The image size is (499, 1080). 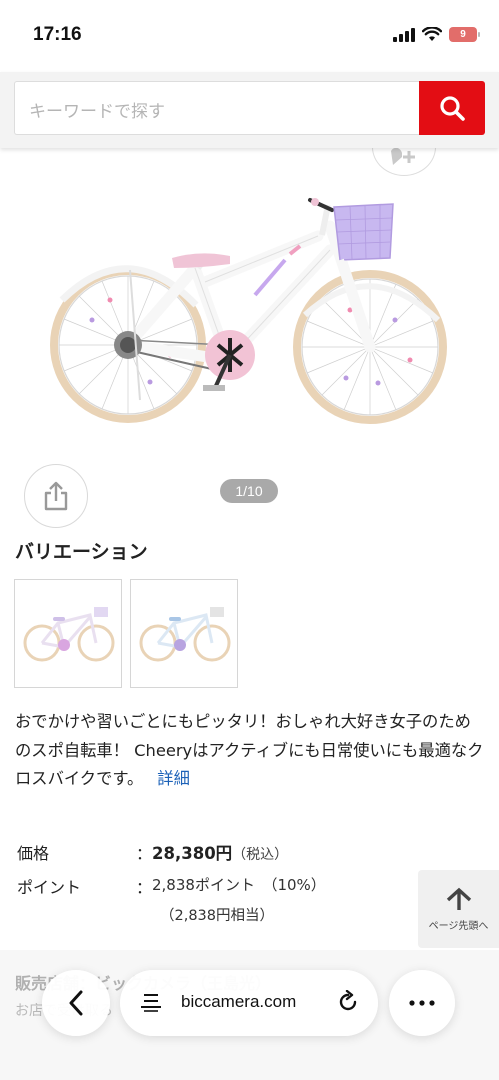 What do you see at coordinates (404, 34) in the screenshot?
I see `cellular-signal-icon` at bounding box center [404, 34].